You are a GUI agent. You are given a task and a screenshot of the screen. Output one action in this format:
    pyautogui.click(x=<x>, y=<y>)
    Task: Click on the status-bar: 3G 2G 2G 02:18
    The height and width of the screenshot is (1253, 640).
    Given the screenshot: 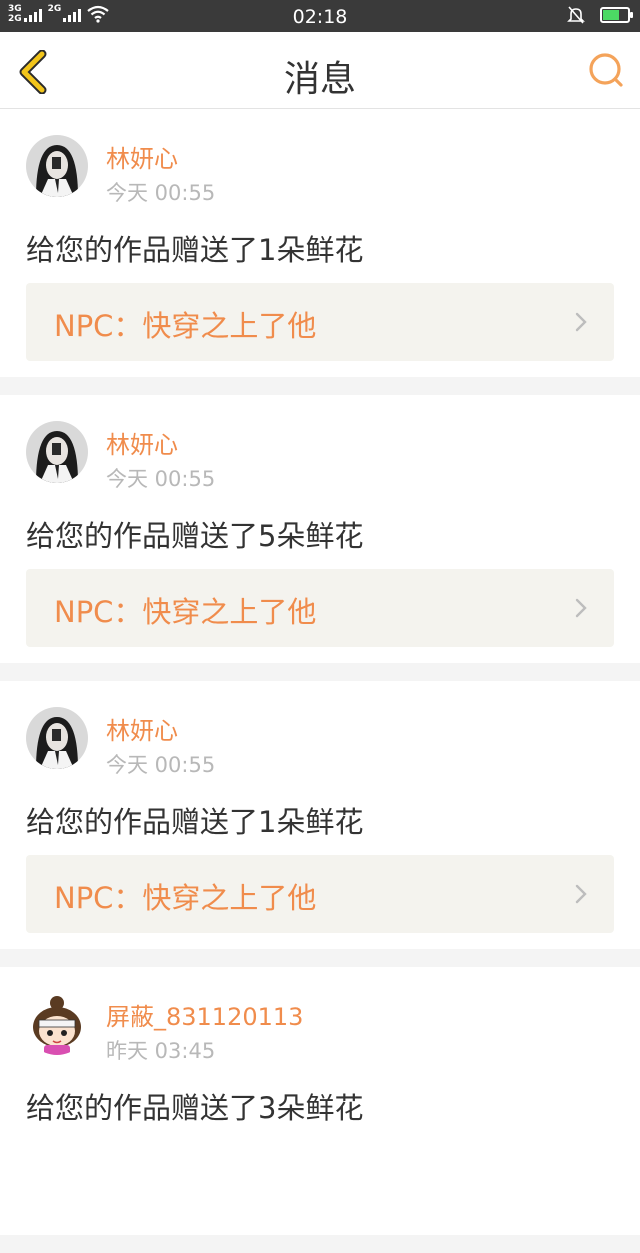 What is the action you would take?
    pyautogui.click(x=320, y=16)
    